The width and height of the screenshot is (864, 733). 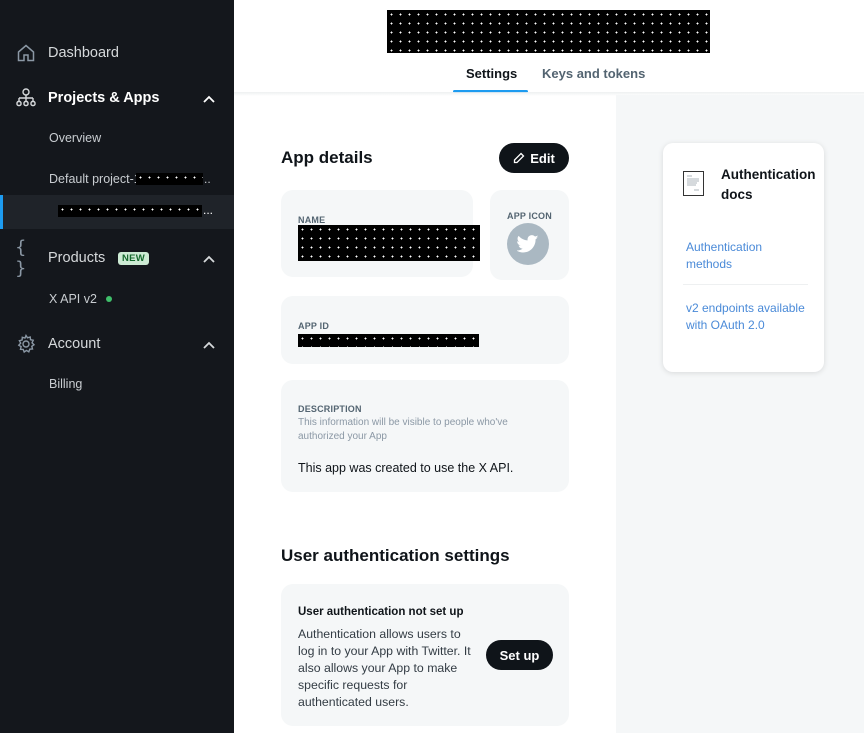 What do you see at coordinates (327, 157) in the screenshot?
I see `app-details-heading: App details` at bounding box center [327, 157].